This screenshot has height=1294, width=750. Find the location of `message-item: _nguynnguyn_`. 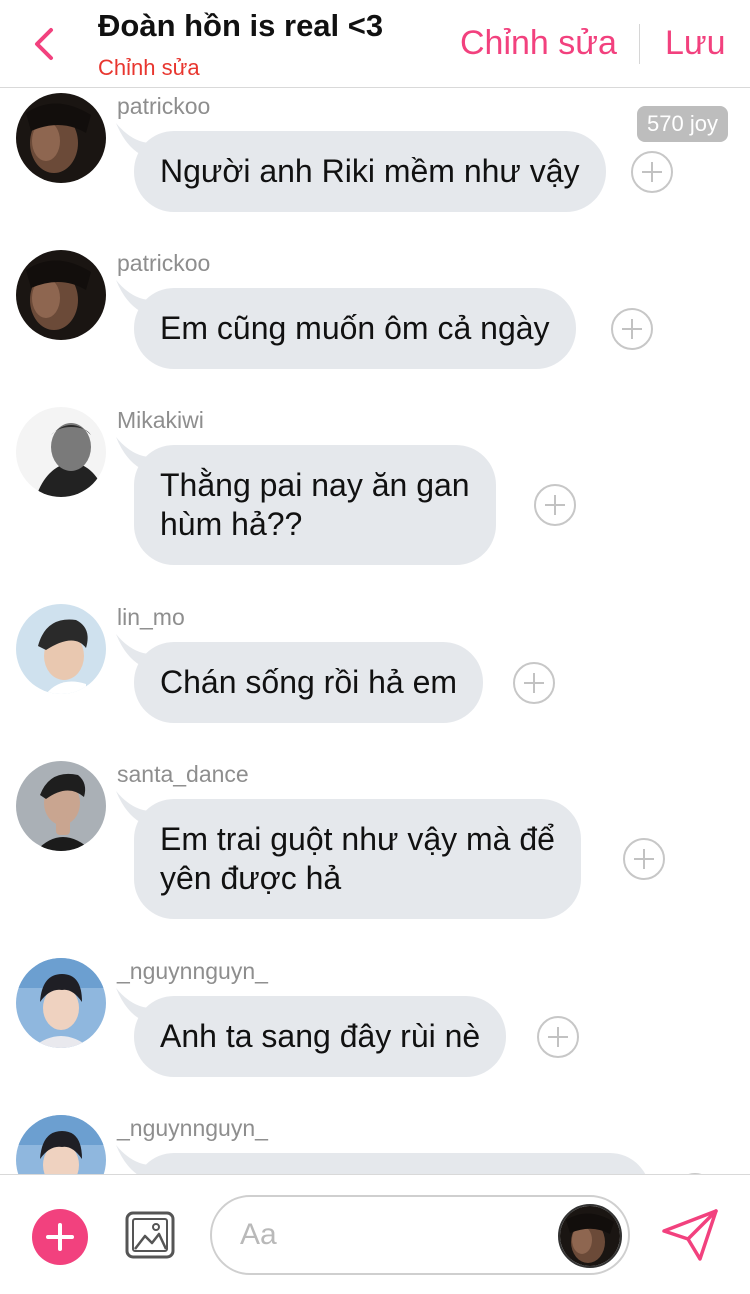

message-item: _nguynnguyn_ is located at coordinates (375, 1142).